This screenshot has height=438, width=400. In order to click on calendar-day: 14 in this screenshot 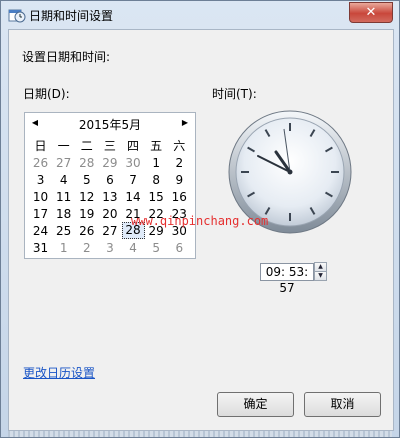, I will do `click(133, 197)`.